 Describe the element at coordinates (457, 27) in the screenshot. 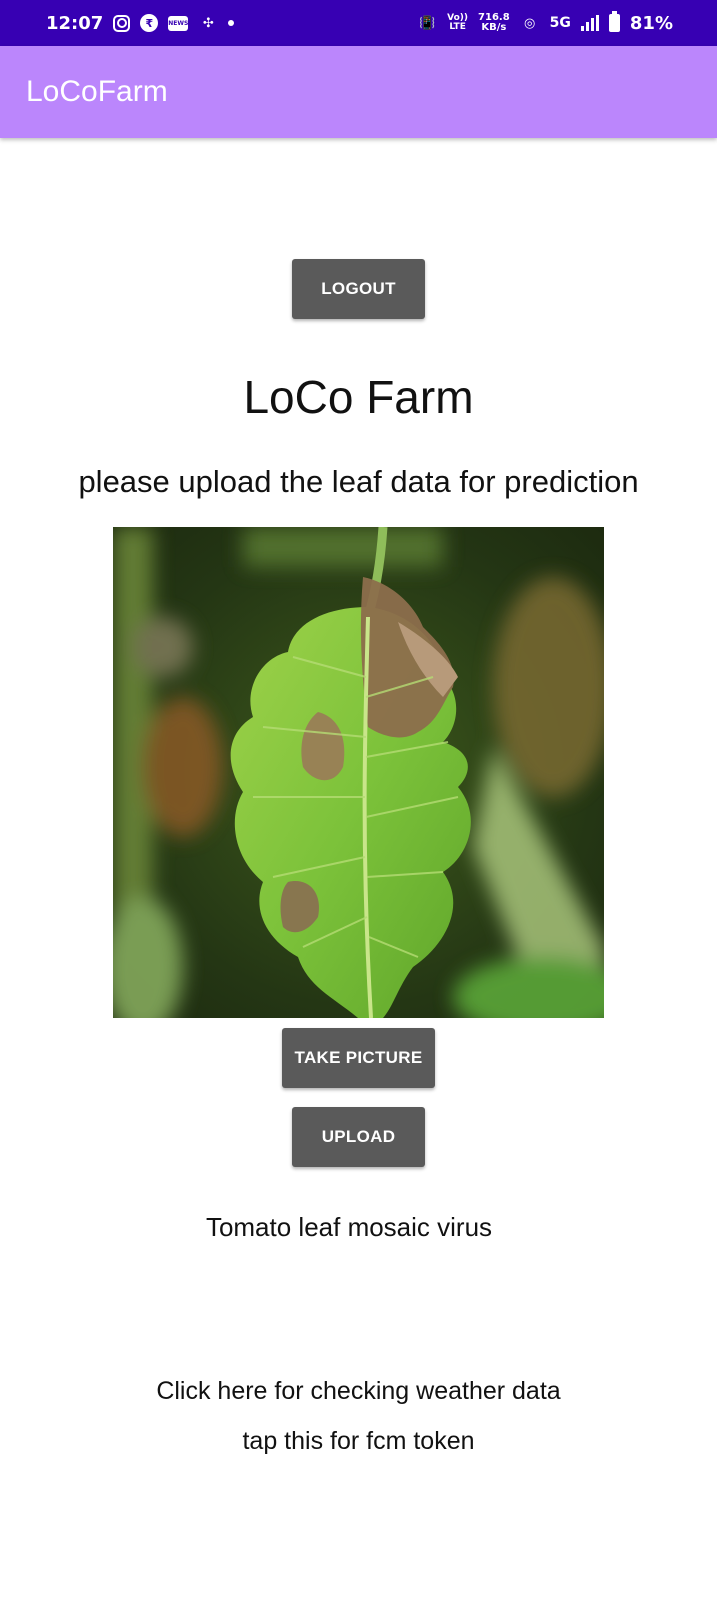

I see `volte-bottom: LTE` at that location.